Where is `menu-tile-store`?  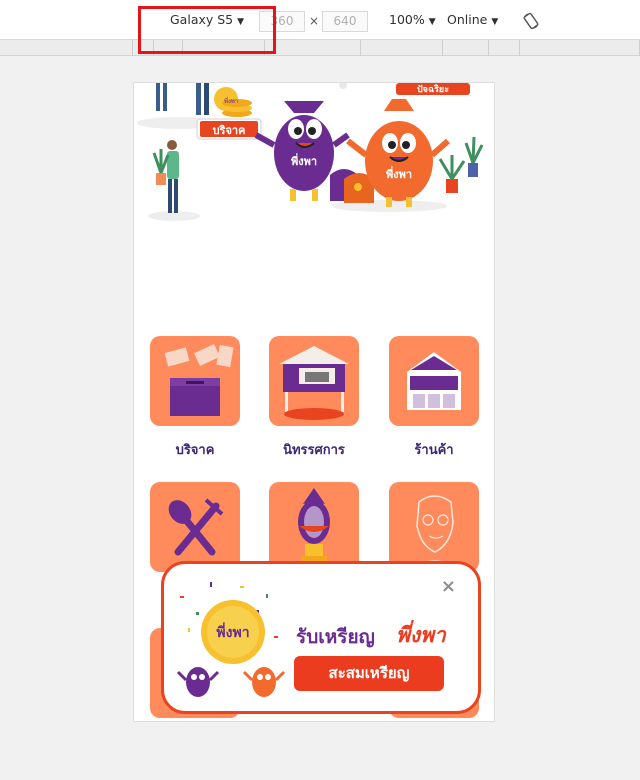 menu-tile-store is located at coordinates (434, 381).